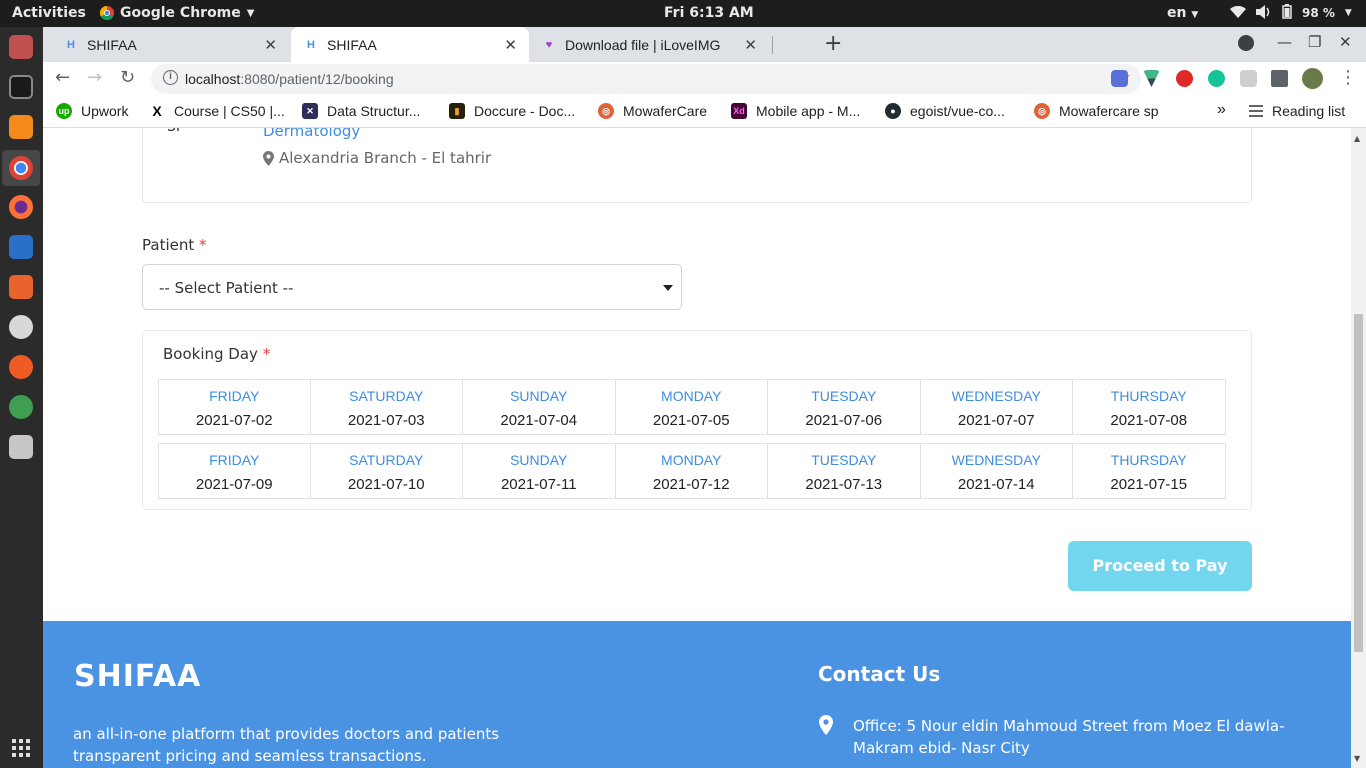  What do you see at coordinates (539, 471) in the screenshot?
I see `booking-day-cell: SUNDAY 2021-07-11` at bounding box center [539, 471].